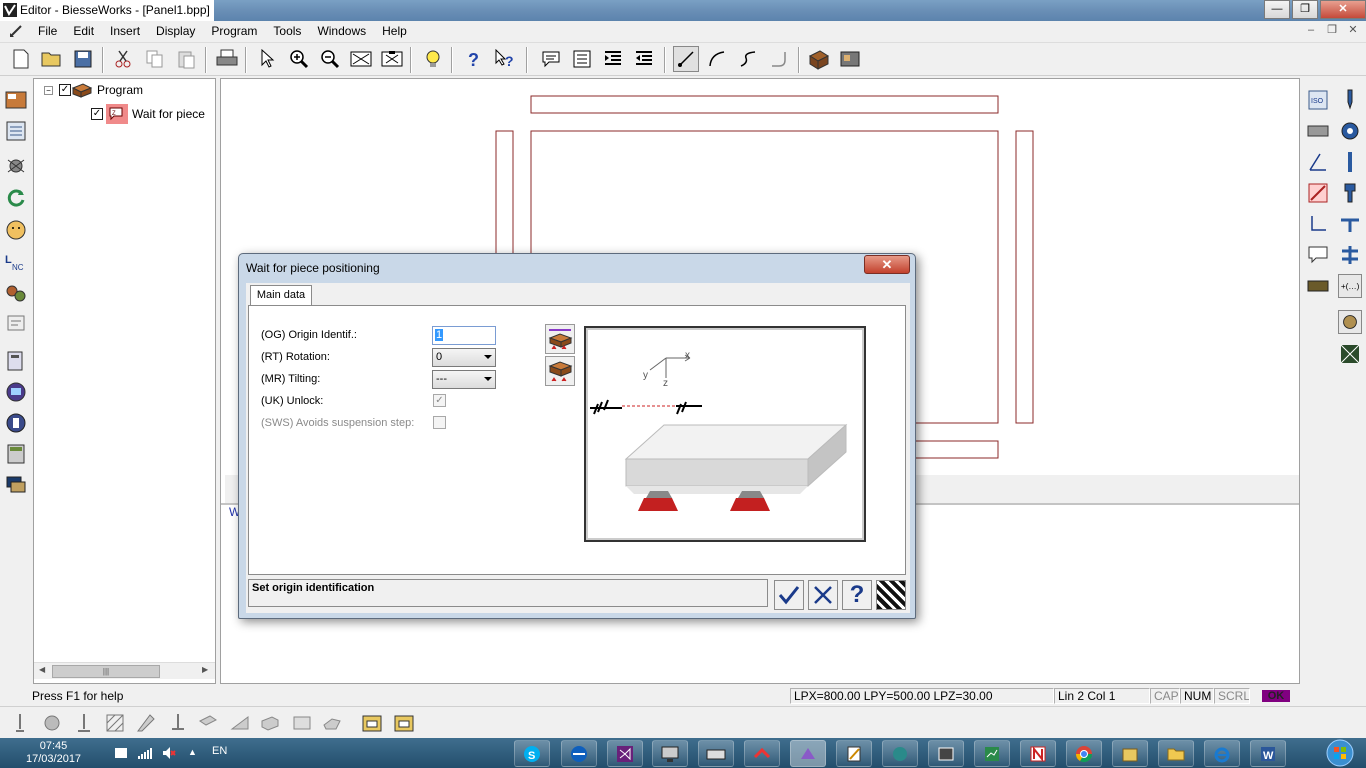  What do you see at coordinates (118, 90) in the screenshot?
I see `tree-item-program: Program` at bounding box center [118, 90].